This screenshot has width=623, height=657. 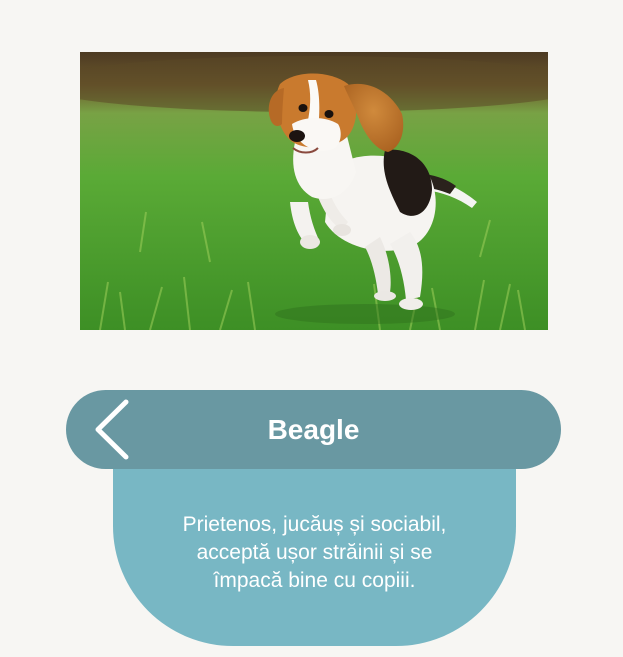 I want to click on header-bar: Beagle, so click(x=313, y=429).